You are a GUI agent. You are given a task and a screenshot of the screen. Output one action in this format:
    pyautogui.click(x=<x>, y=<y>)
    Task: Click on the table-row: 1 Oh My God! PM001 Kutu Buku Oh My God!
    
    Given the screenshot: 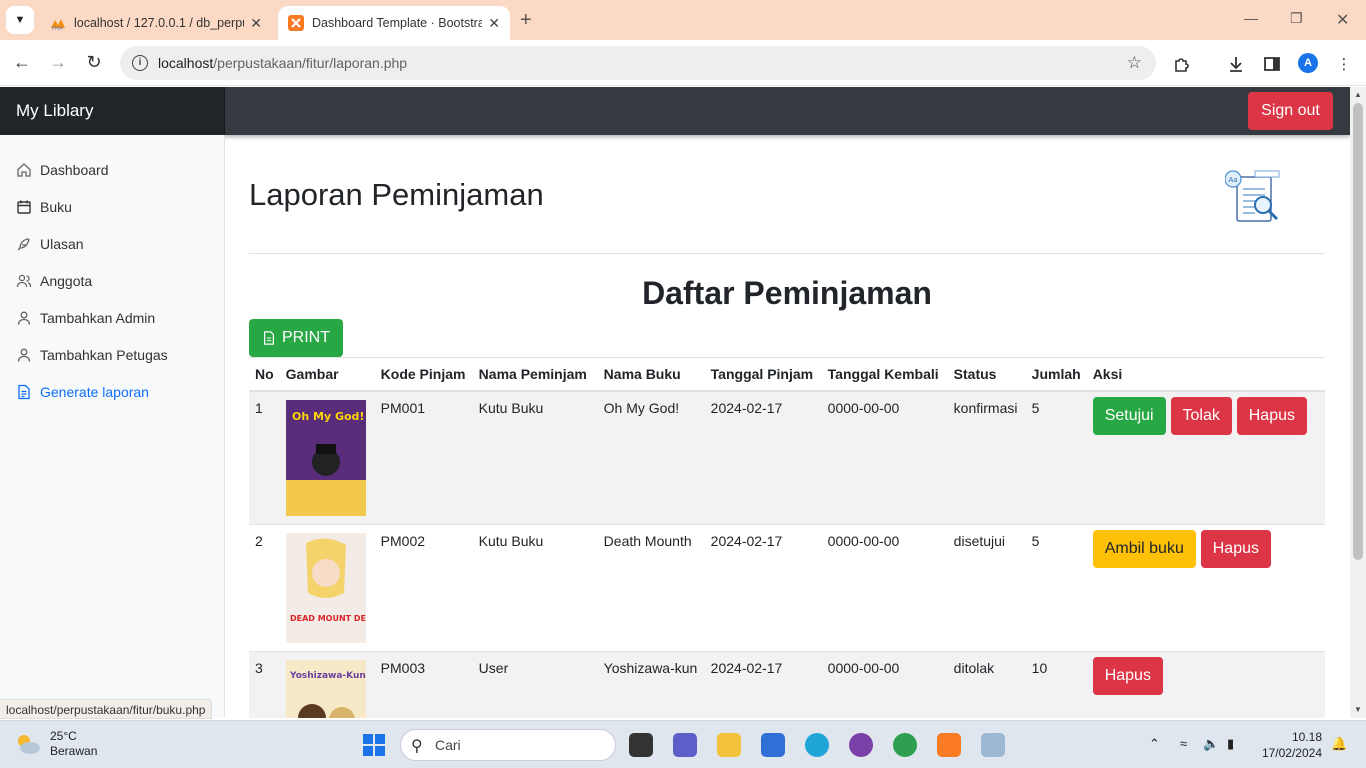 What is the action you would take?
    pyautogui.click(x=787, y=457)
    